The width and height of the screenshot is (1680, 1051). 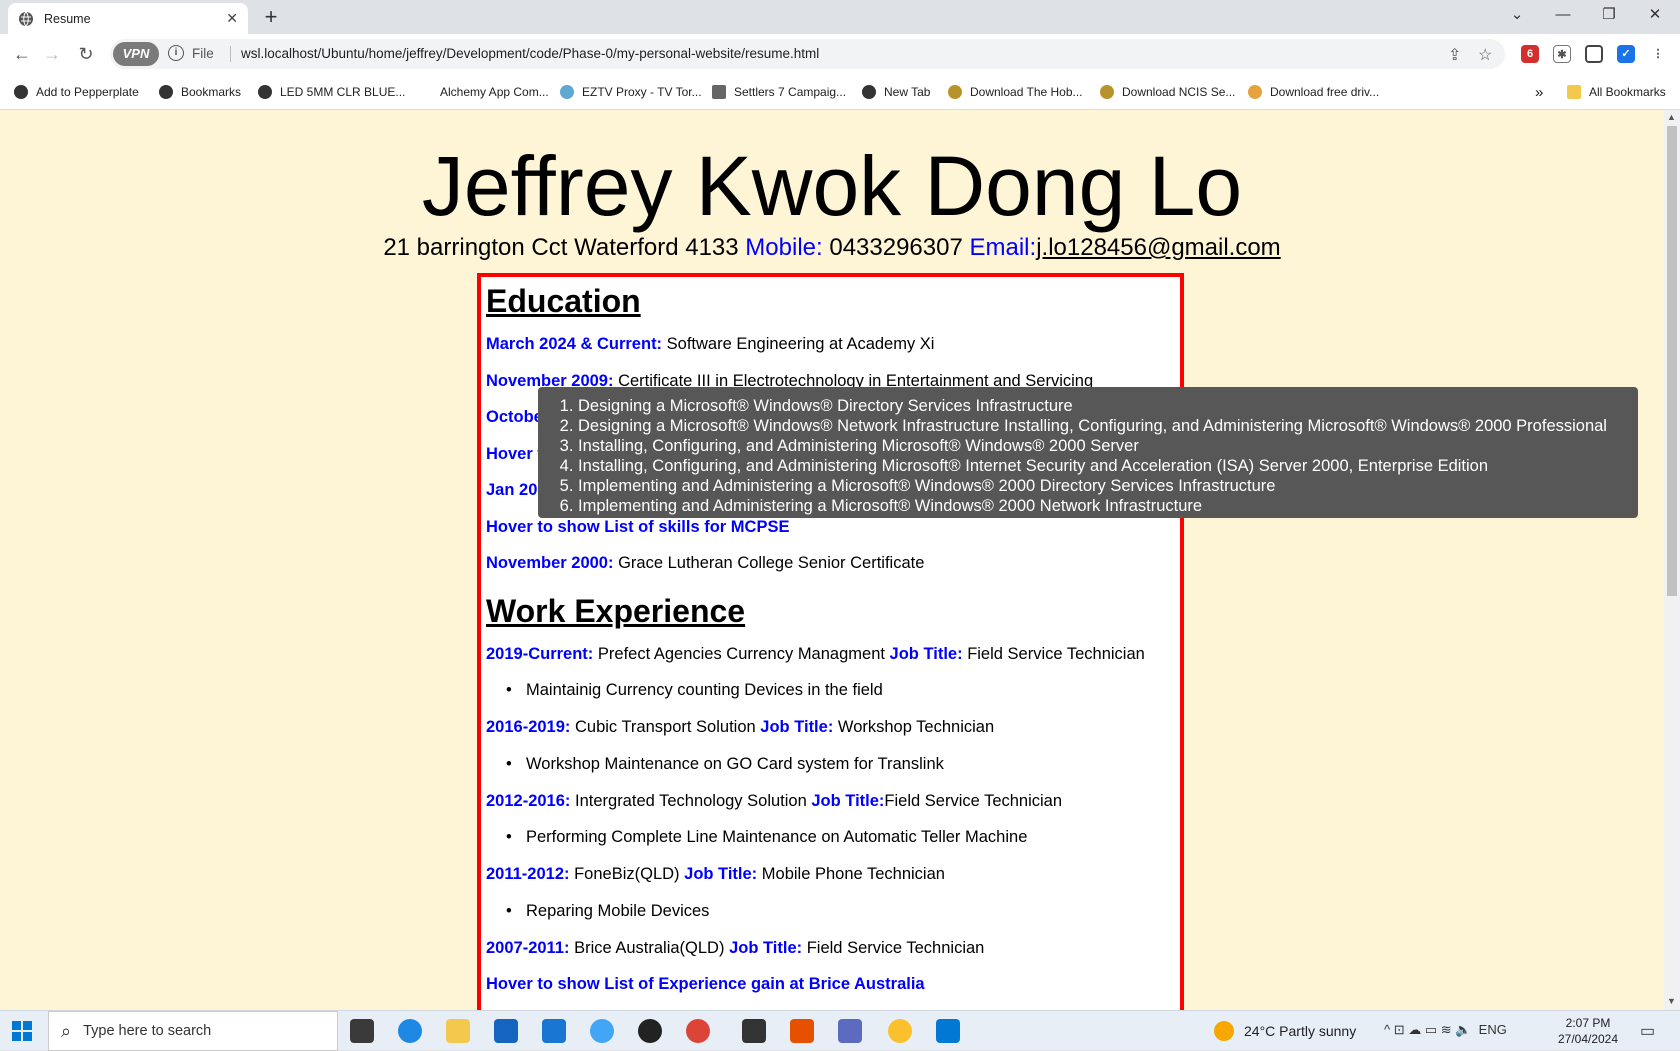 I want to click on shield-icon: ✓, so click(x=1626, y=54).